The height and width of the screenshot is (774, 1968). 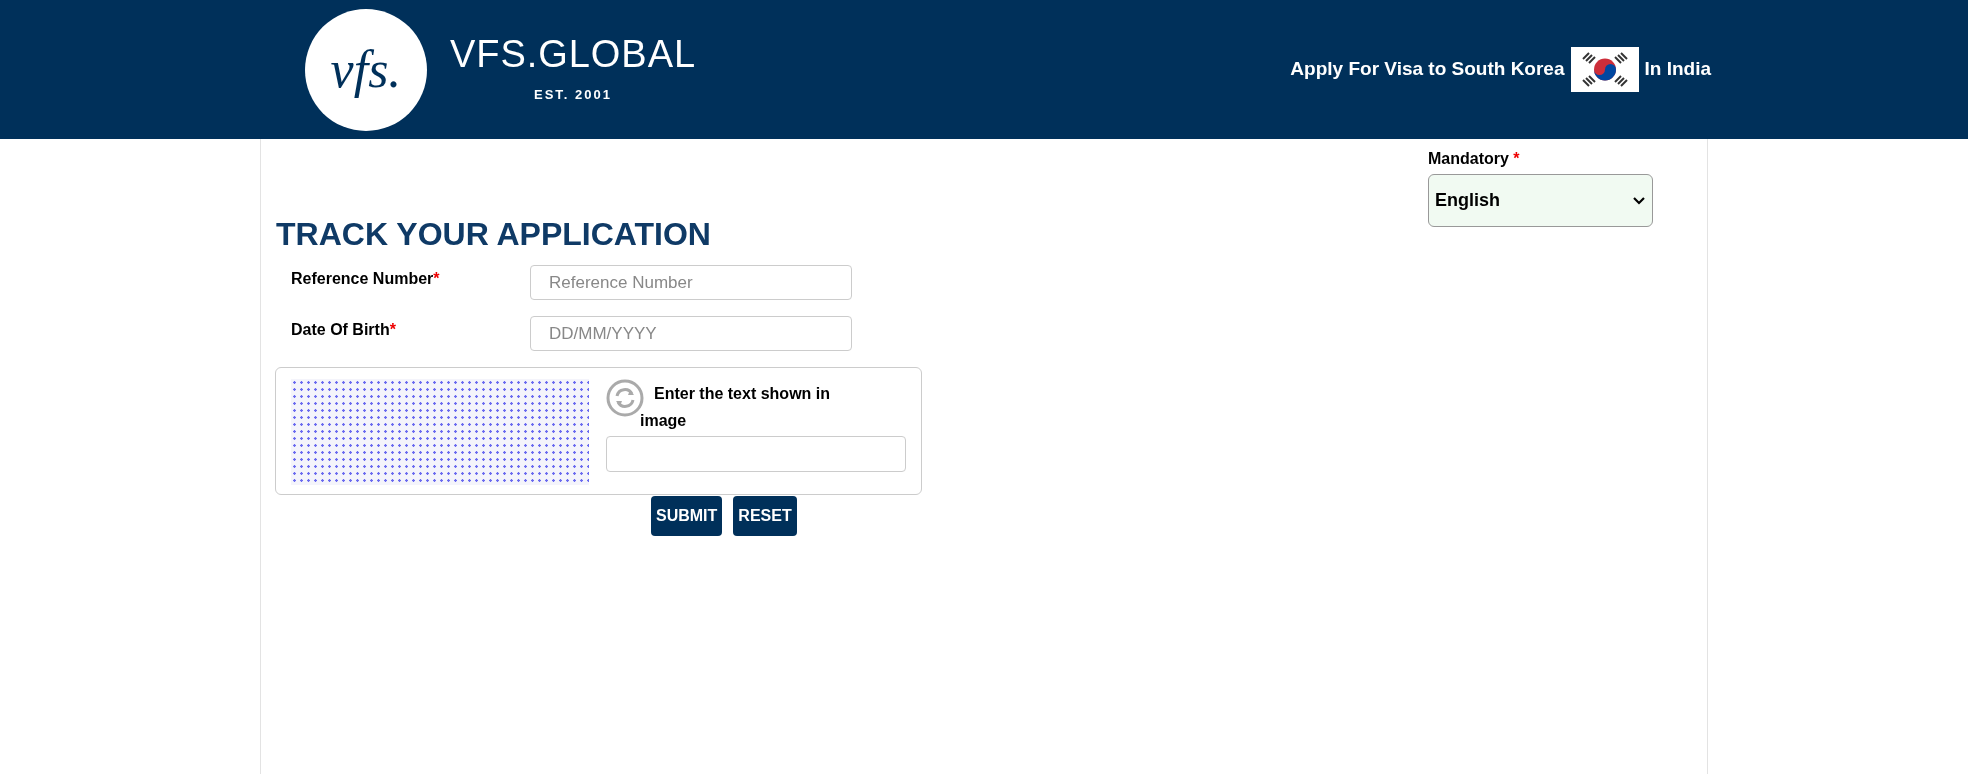 What do you see at coordinates (1474, 159) in the screenshot?
I see `language-label: Mandatory *` at bounding box center [1474, 159].